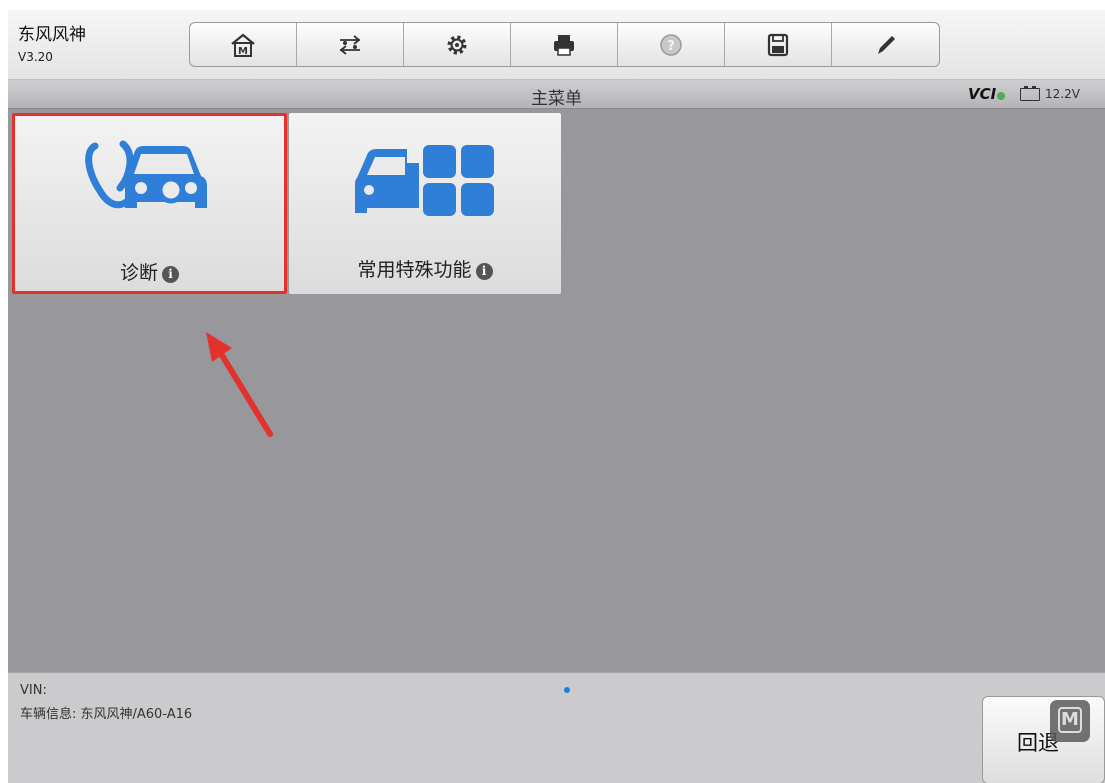  I want to click on special-functions-tile: 常用特殊功能 i, so click(425, 203).